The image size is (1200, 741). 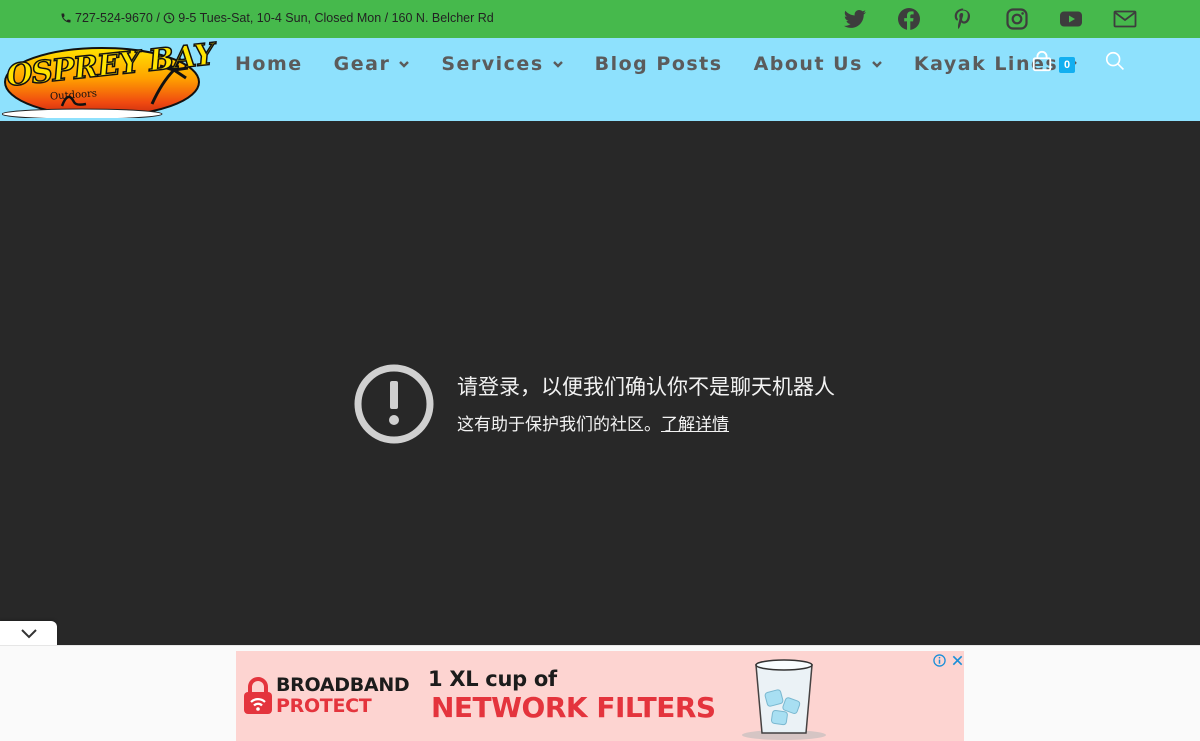 I want to click on notice-description: 这有助于保护我们的社区。, so click(x=559, y=425).